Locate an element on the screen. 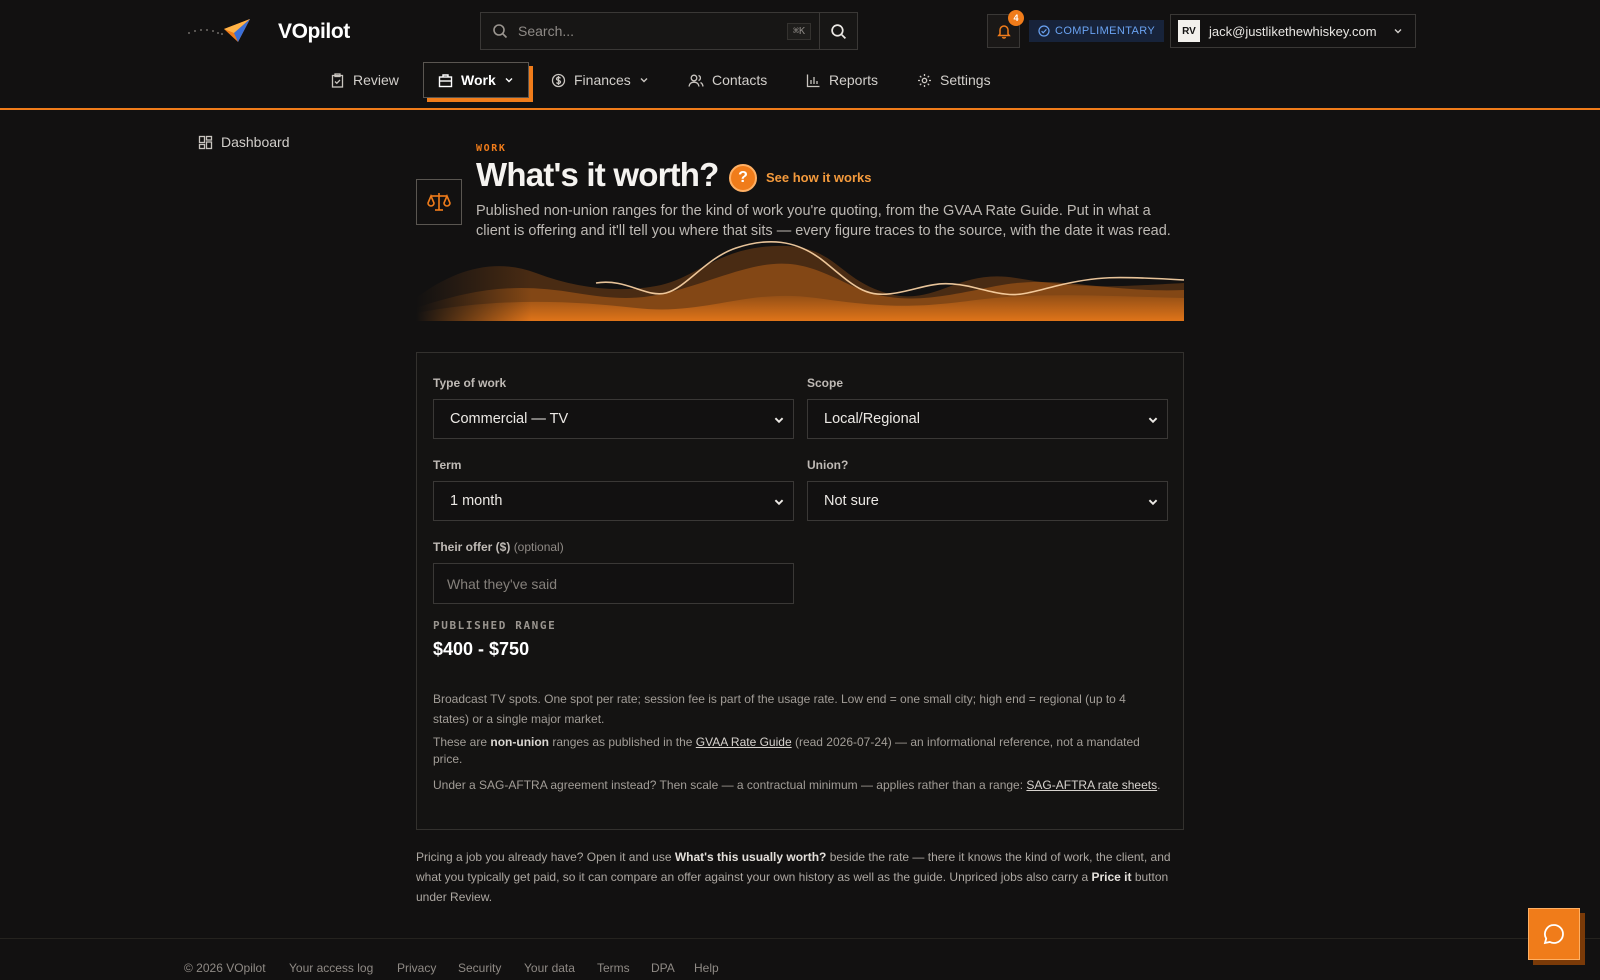  search-button is located at coordinates (838, 31).